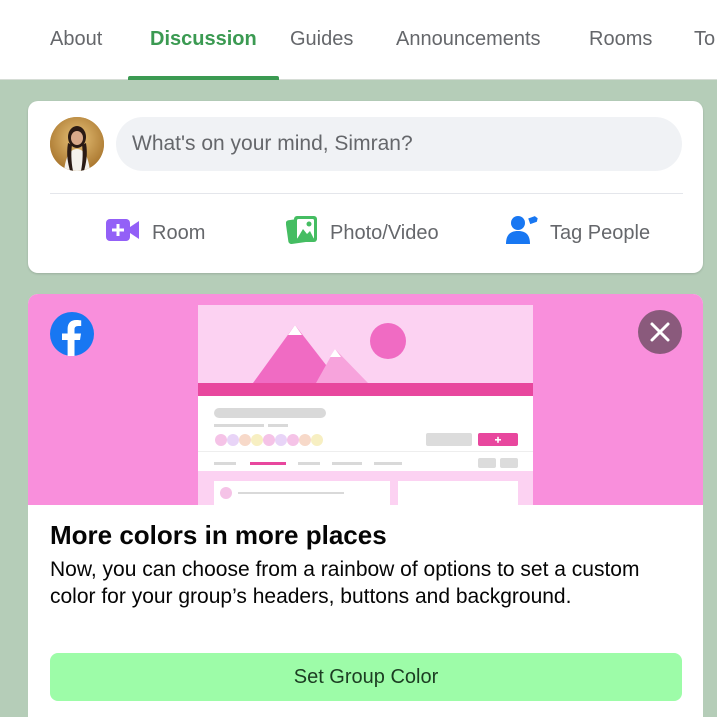 This screenshot has width=717, height=717. I want to click on active-tab-indicator, so click(203, 78).